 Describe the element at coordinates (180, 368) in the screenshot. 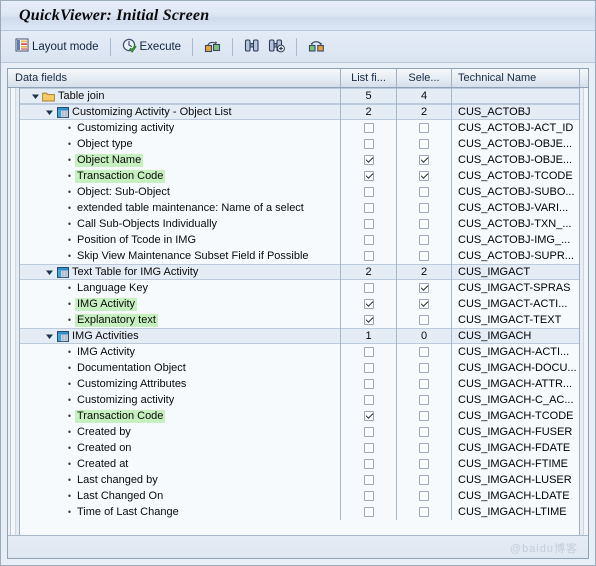

I see `cell-data-field: • Documentation Object` at that location.